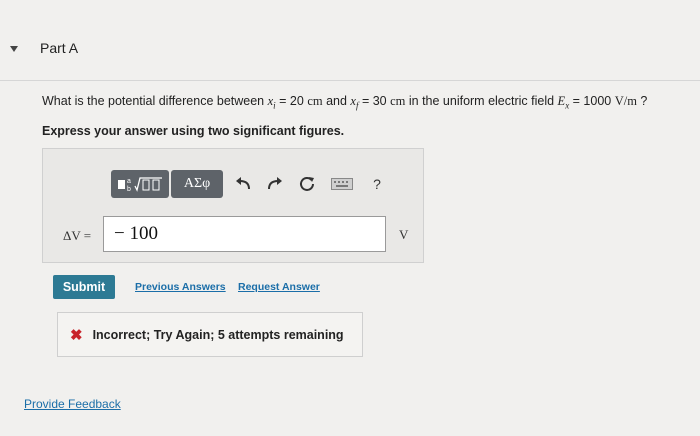 This screenshot has height=436, width=700. Describe the element at coordinates (244, 234) in the screenshot. I see `answer-input: − 100` at that location.